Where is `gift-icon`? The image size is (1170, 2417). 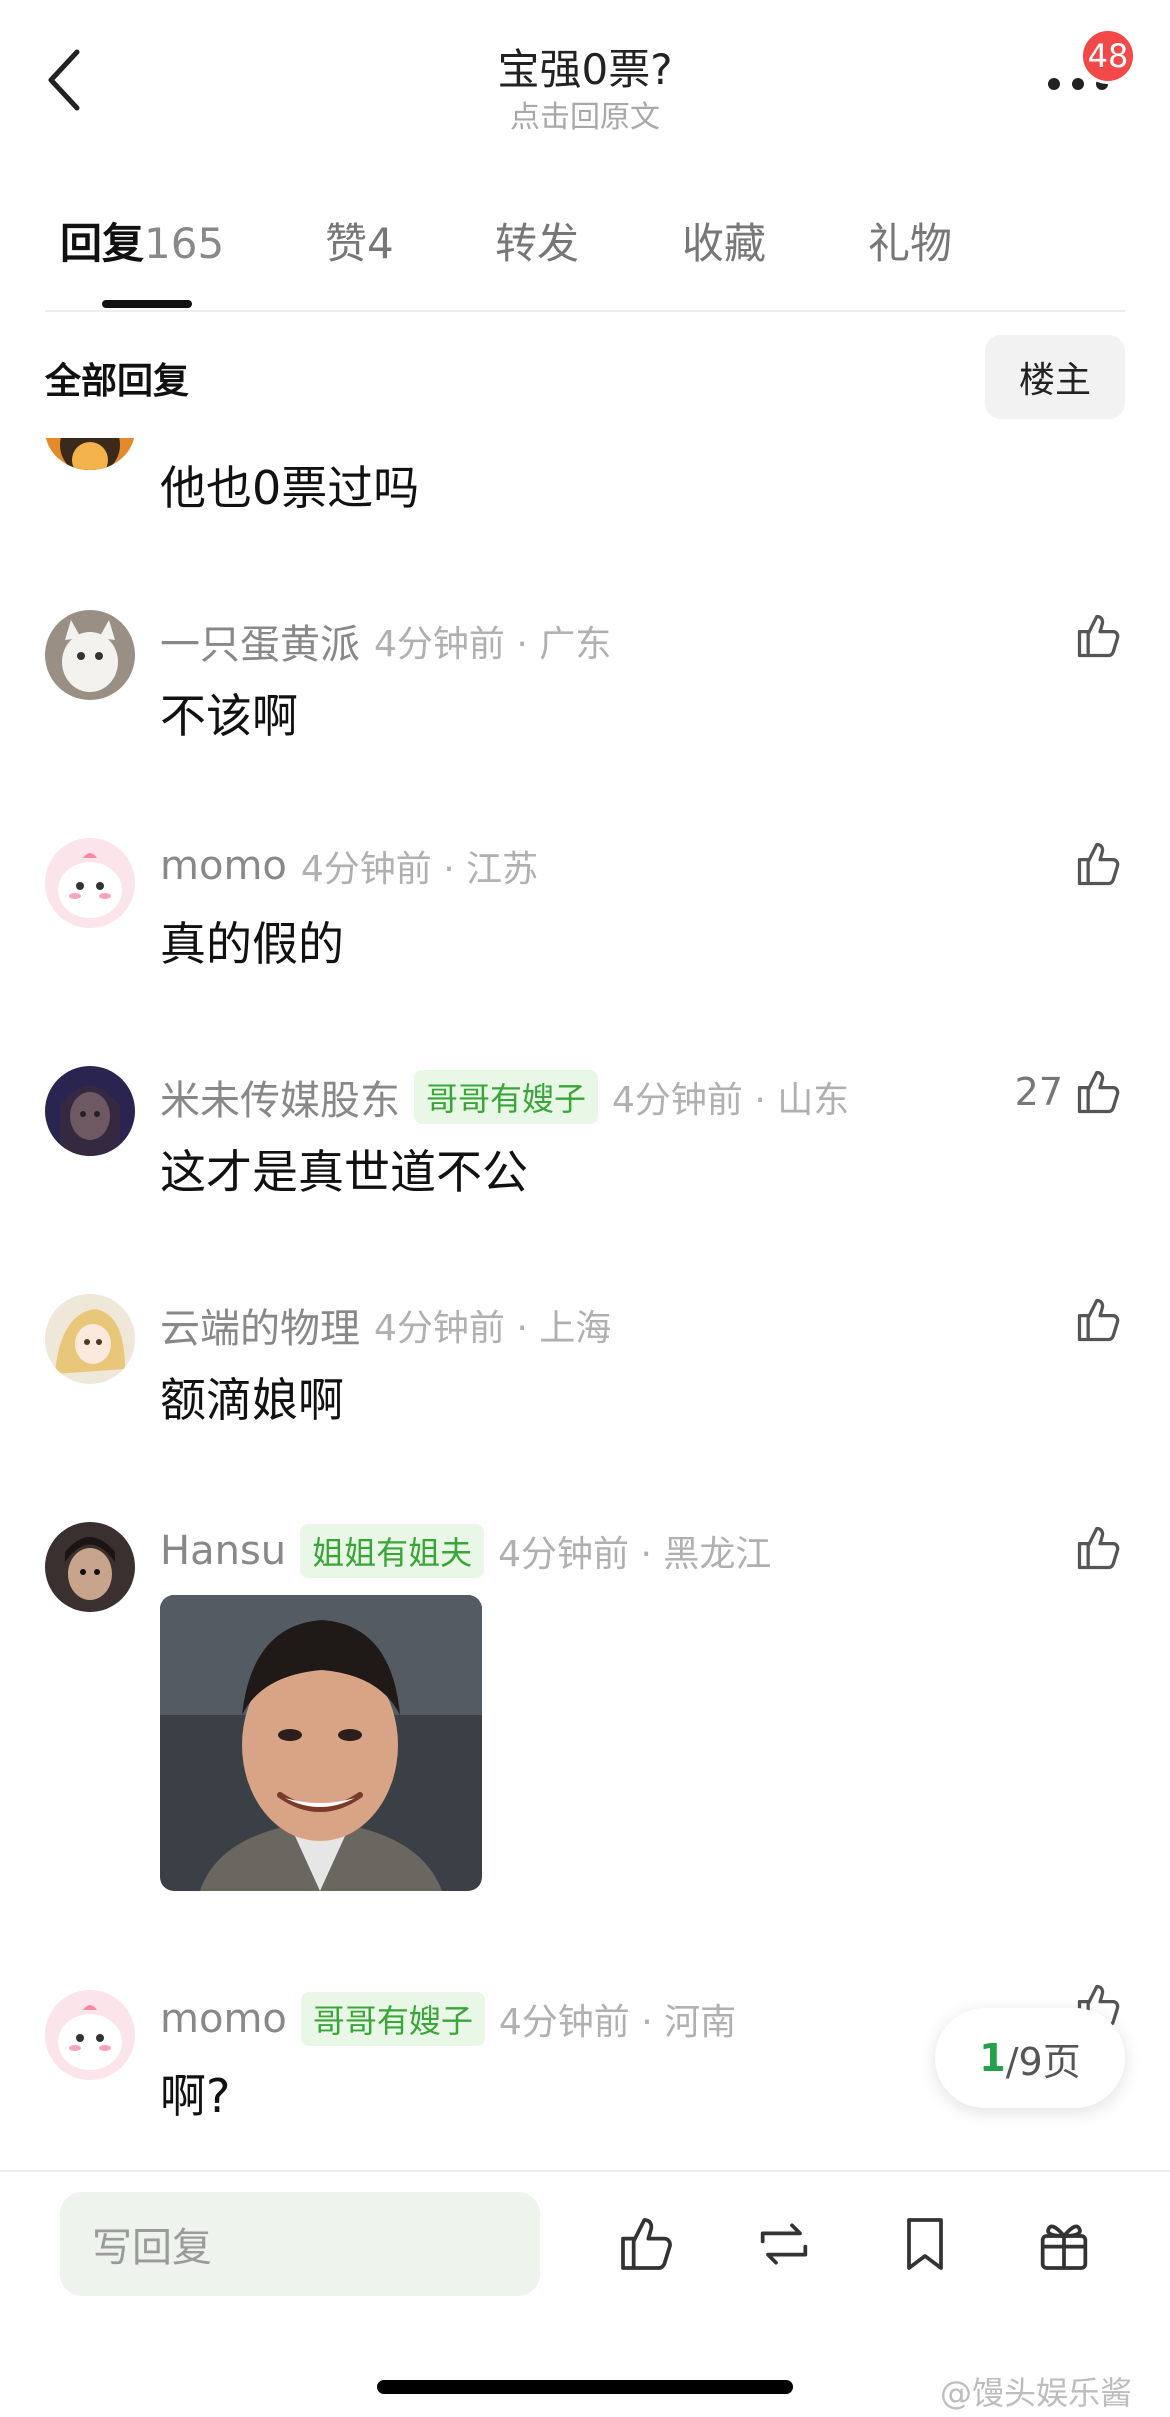 gift-icon is located at coordinates (1064, 2247).